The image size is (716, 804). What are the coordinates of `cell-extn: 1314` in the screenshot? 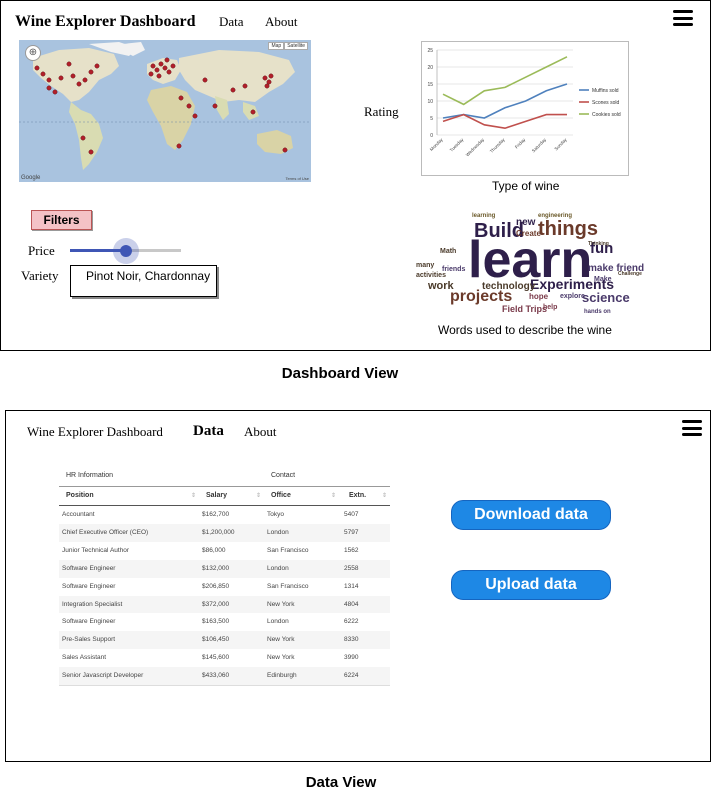 It's located at (351, 586).